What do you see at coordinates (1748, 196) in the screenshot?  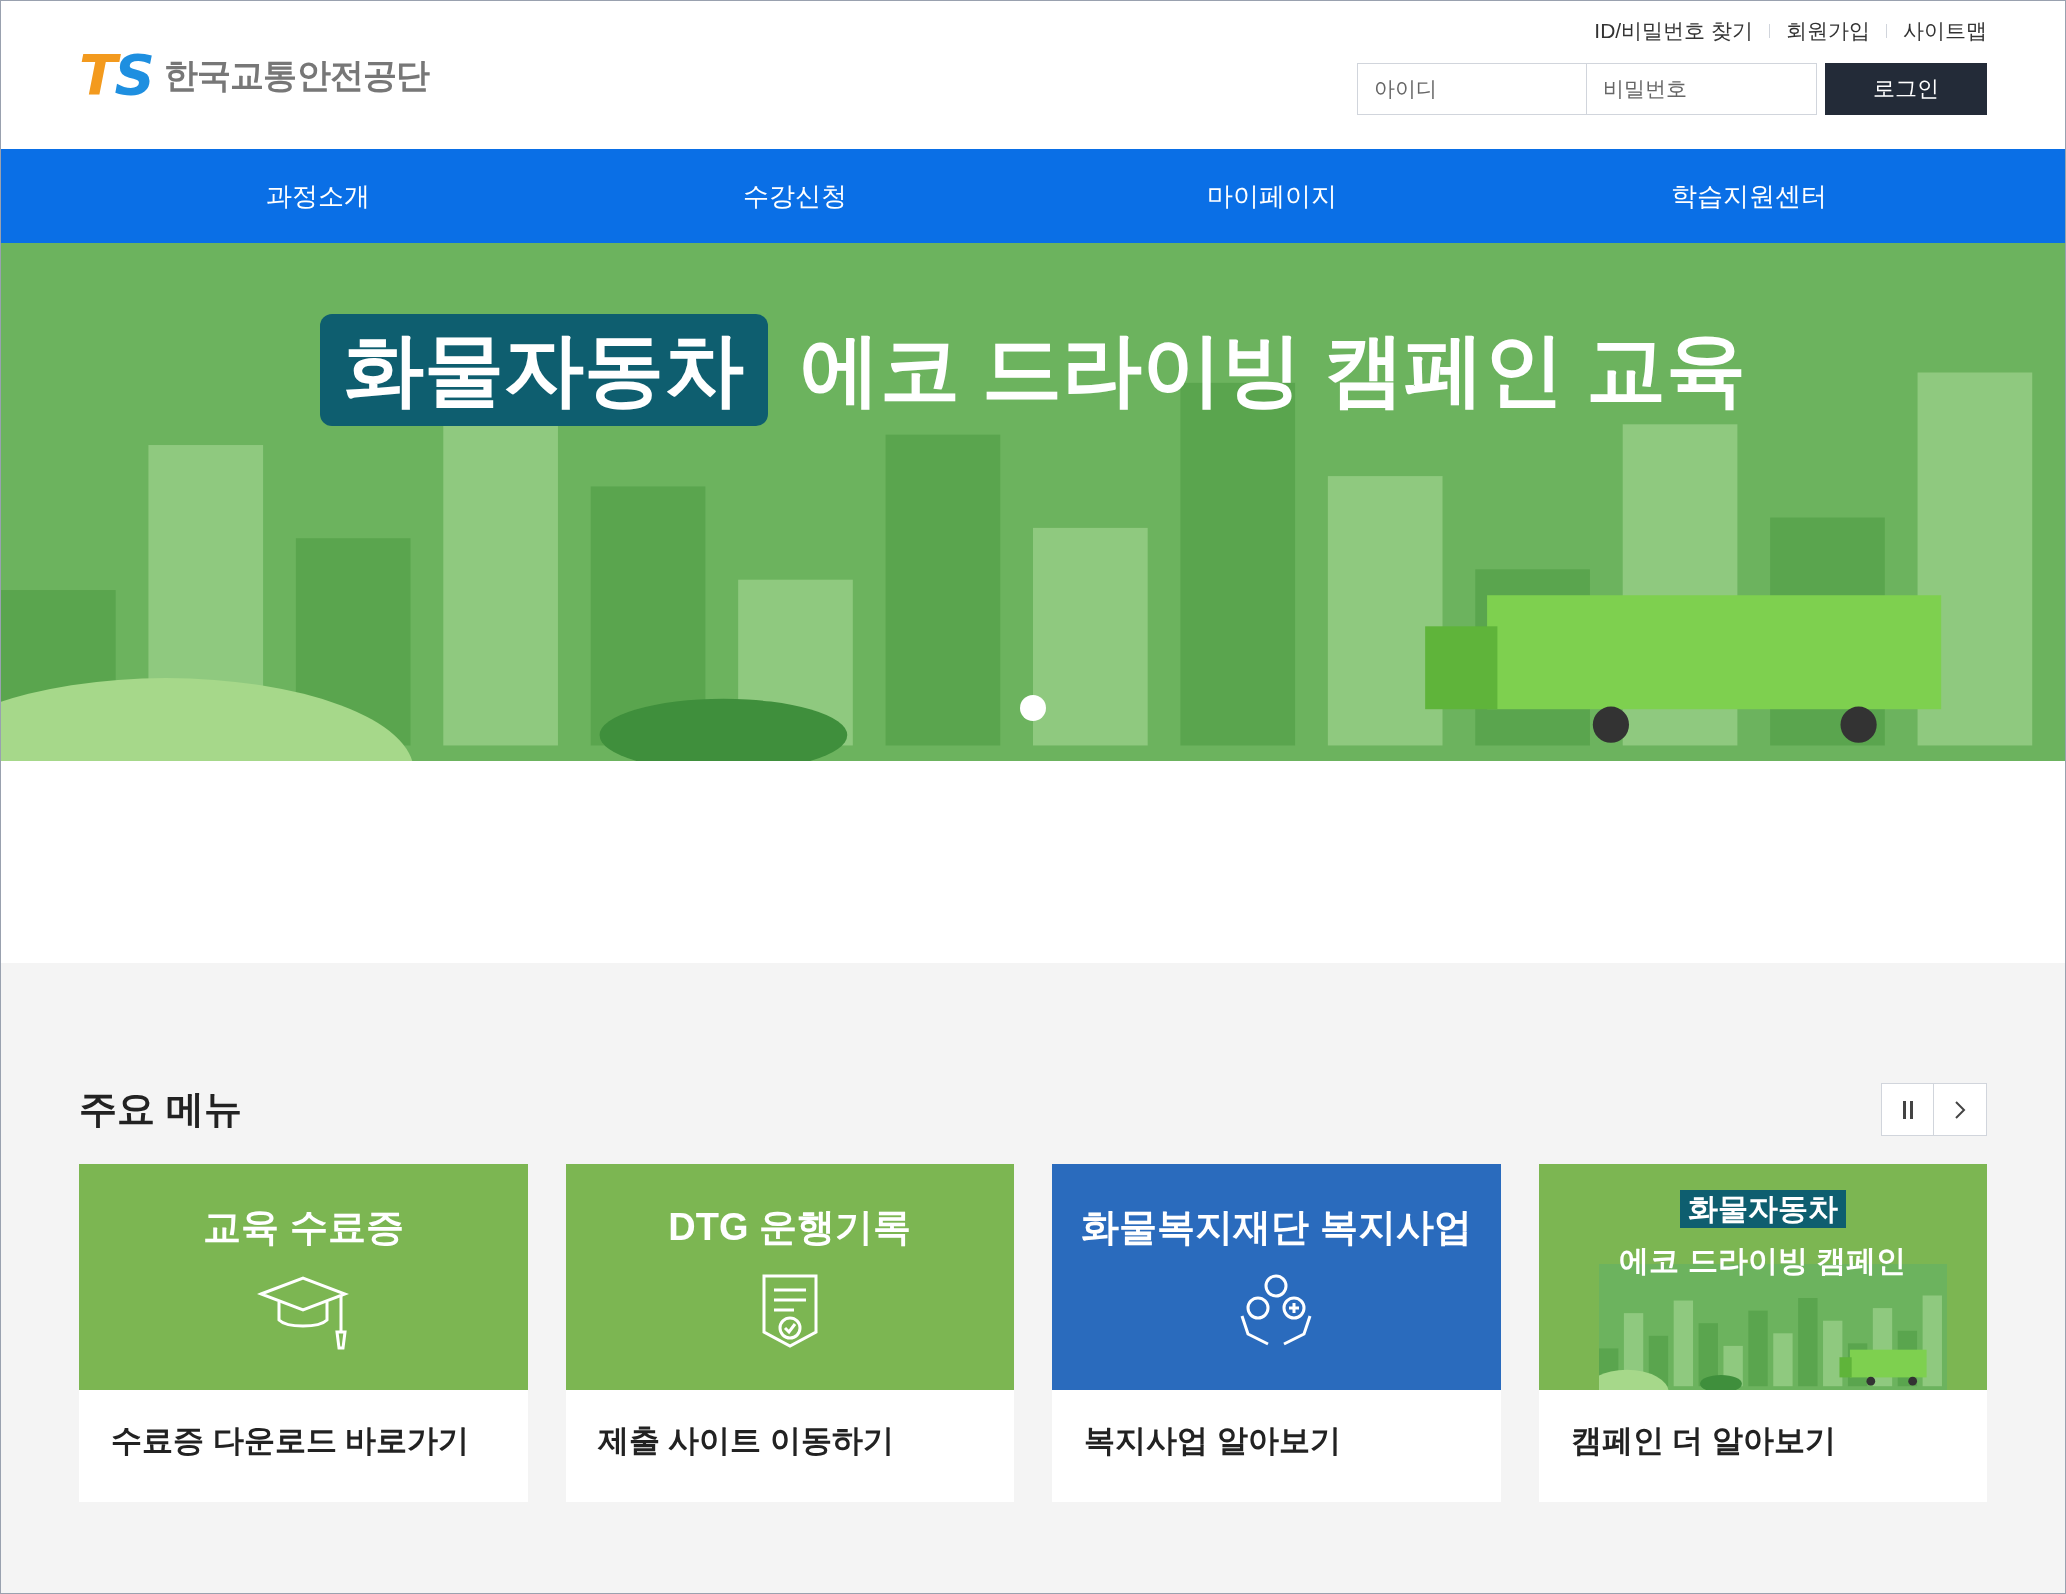 I see `nav-item: 학습지원센터` at bounding box center [1748, 196].